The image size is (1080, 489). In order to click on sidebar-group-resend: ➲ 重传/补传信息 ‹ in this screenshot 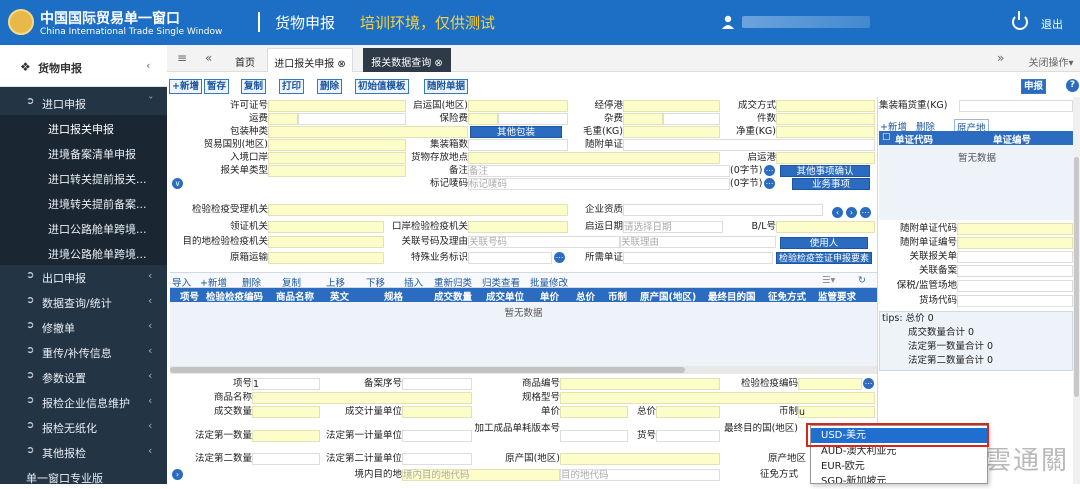, I will do `click(83, 352)`.